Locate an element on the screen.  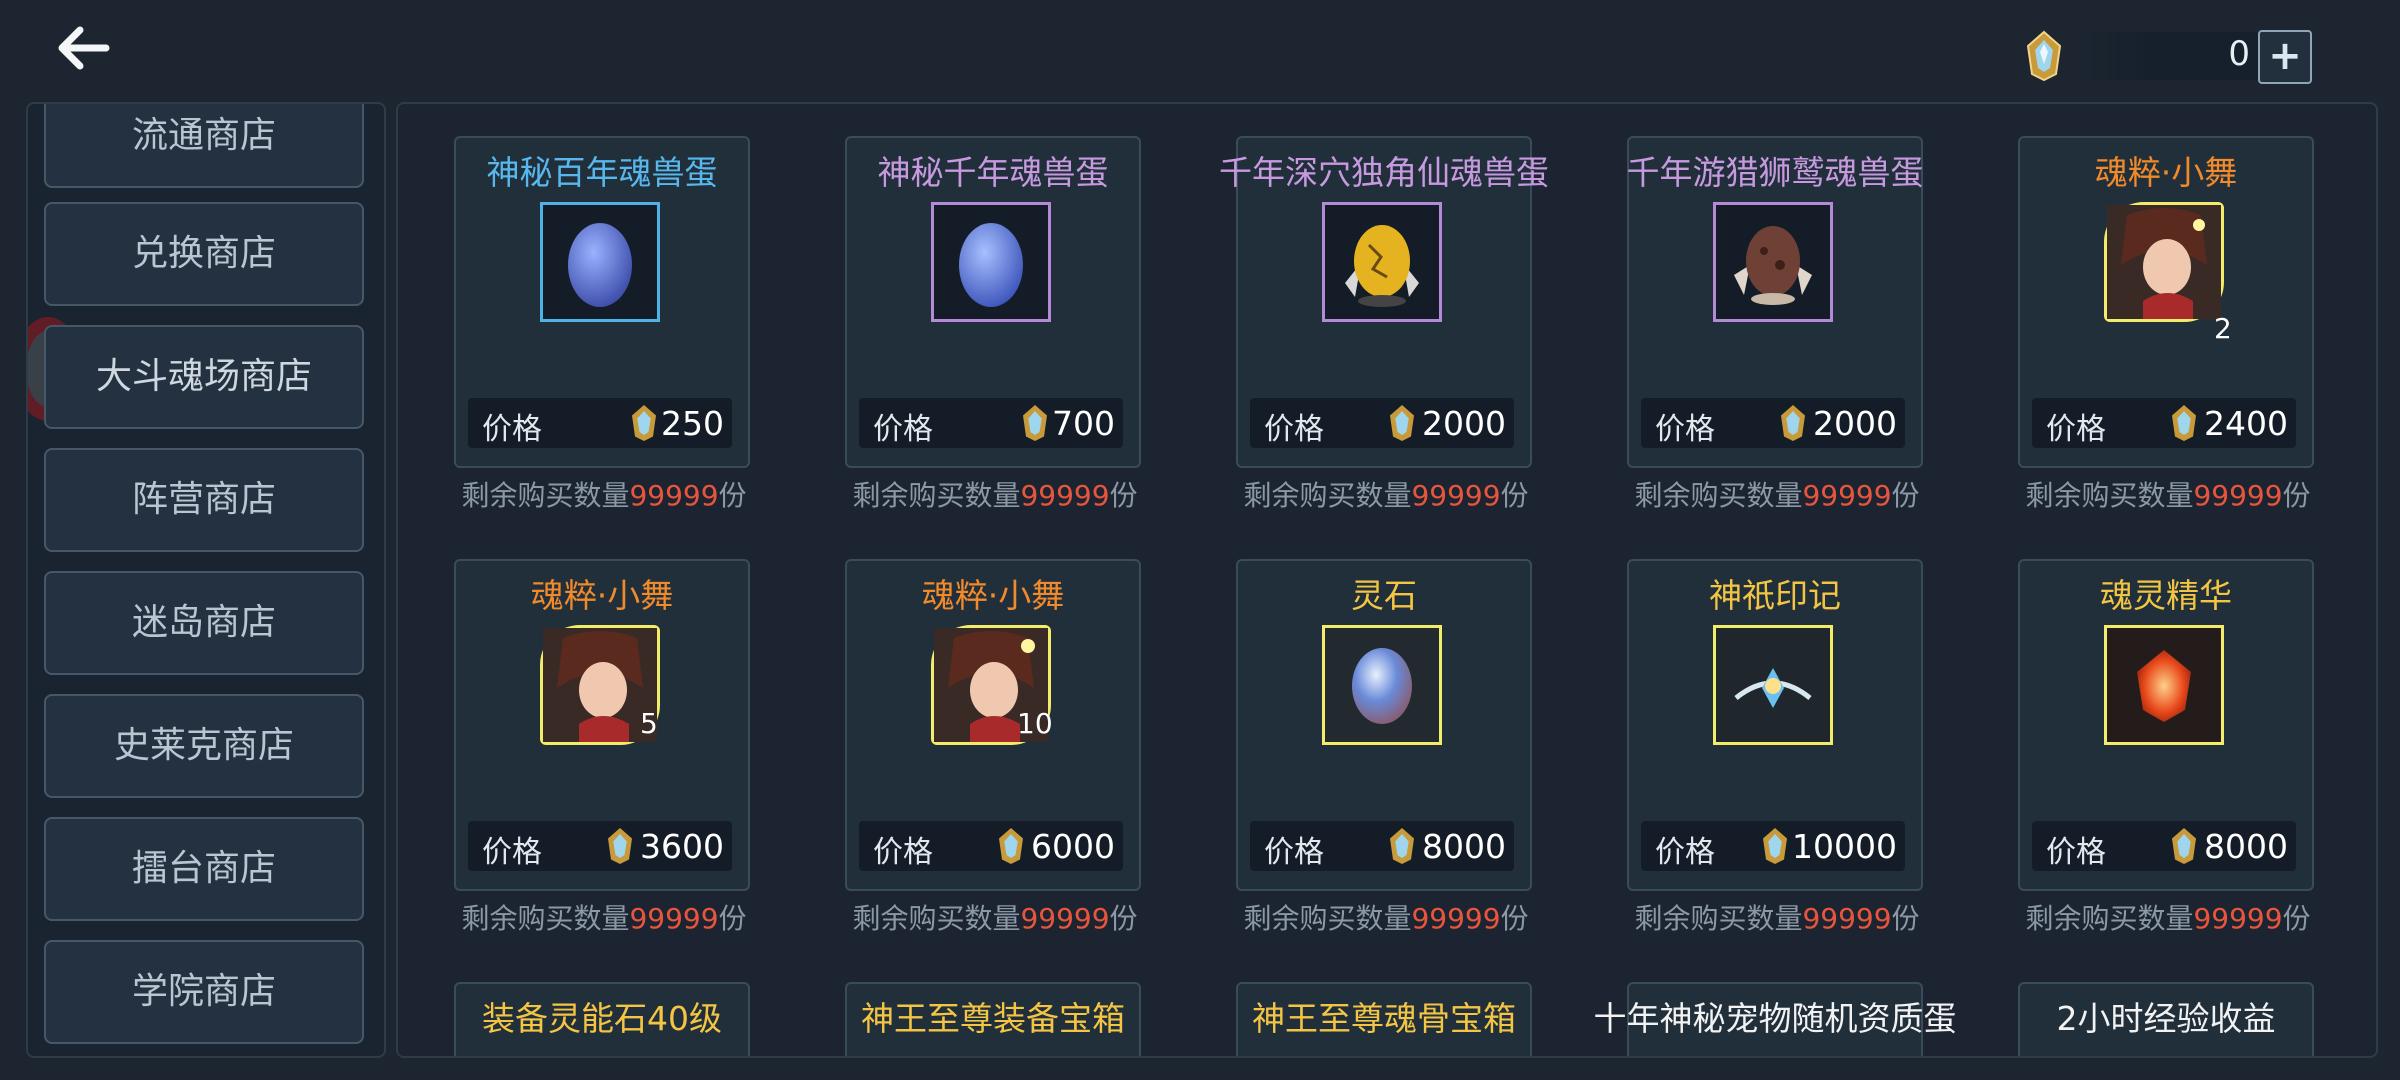
shop-item-card: 十年神秘宠物随机资质蛋 is located at coordinates (1775, 1019).